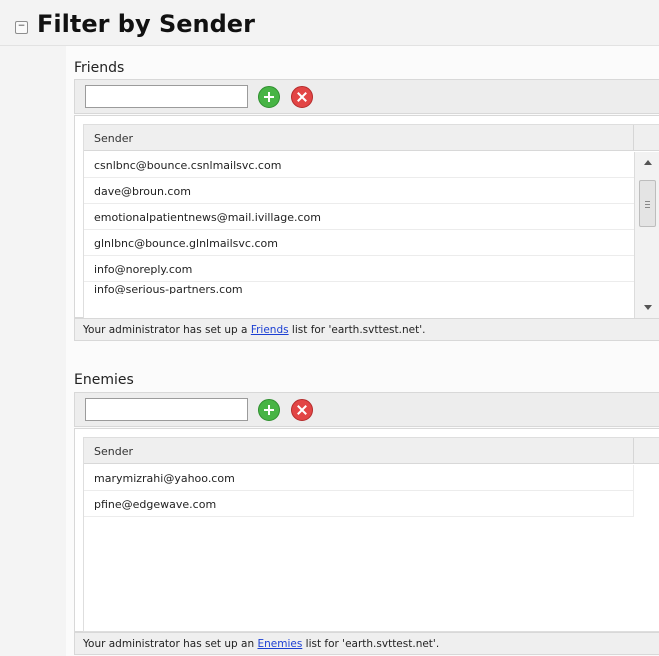  I want to click on table-row: glnlbnc@bounce.glnlmailsvc.com, so click(359, 243).